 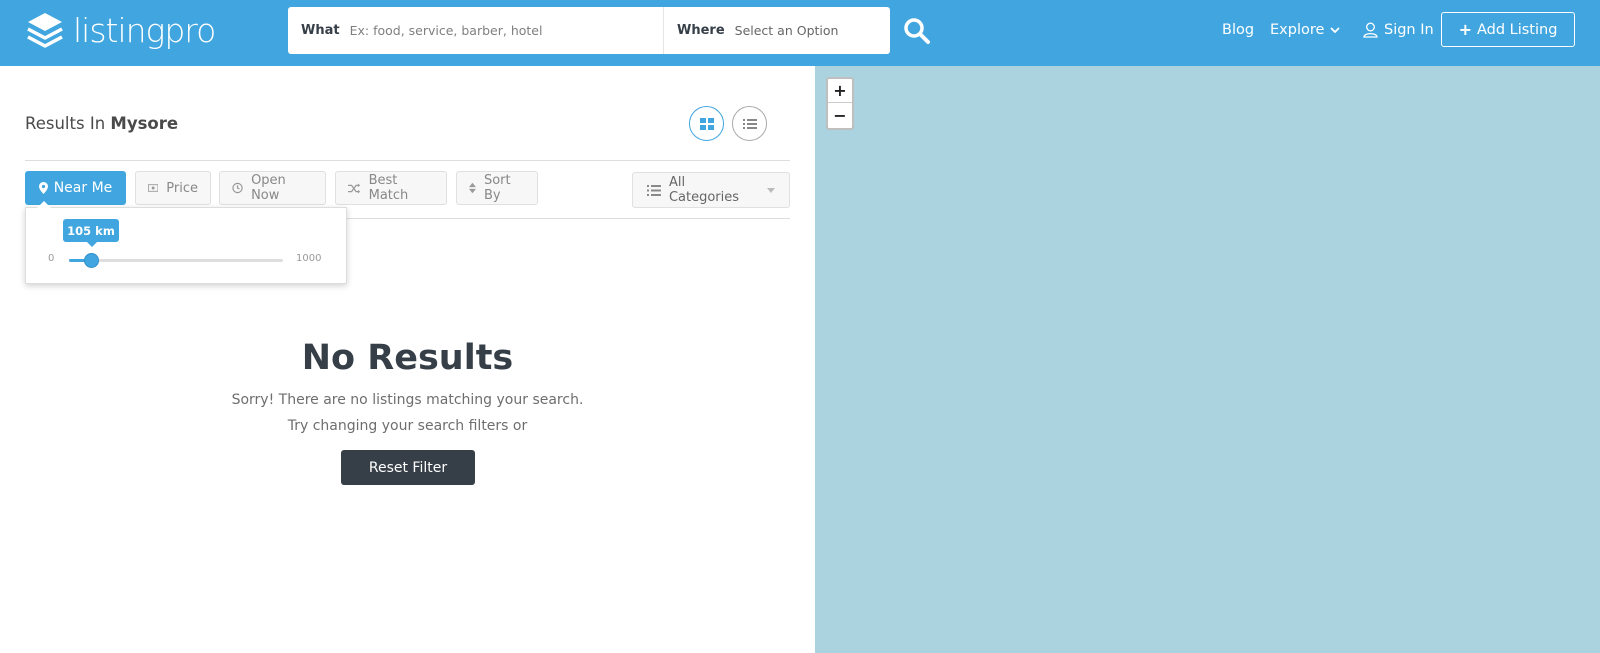 I want to click on near-me-filter: Near Me, so click(x=75, y=188).